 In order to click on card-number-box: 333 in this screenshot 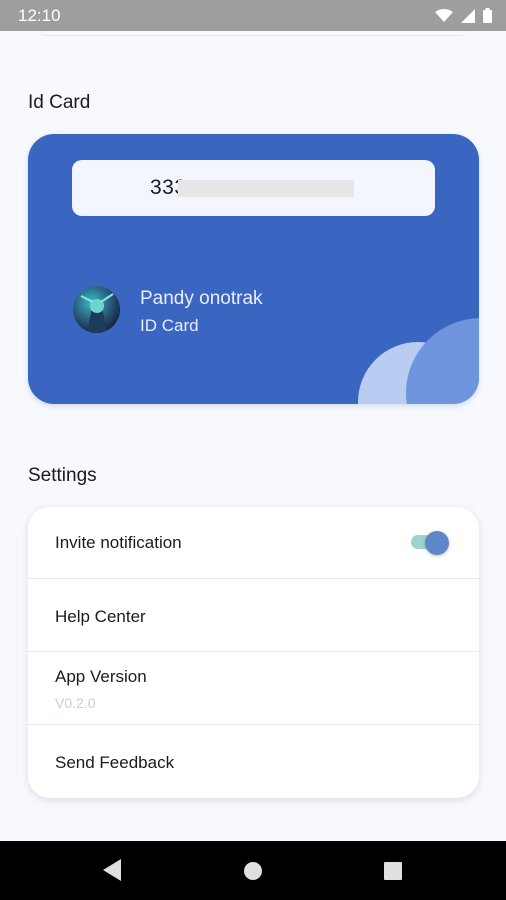, I will do `click(253, 188)`.